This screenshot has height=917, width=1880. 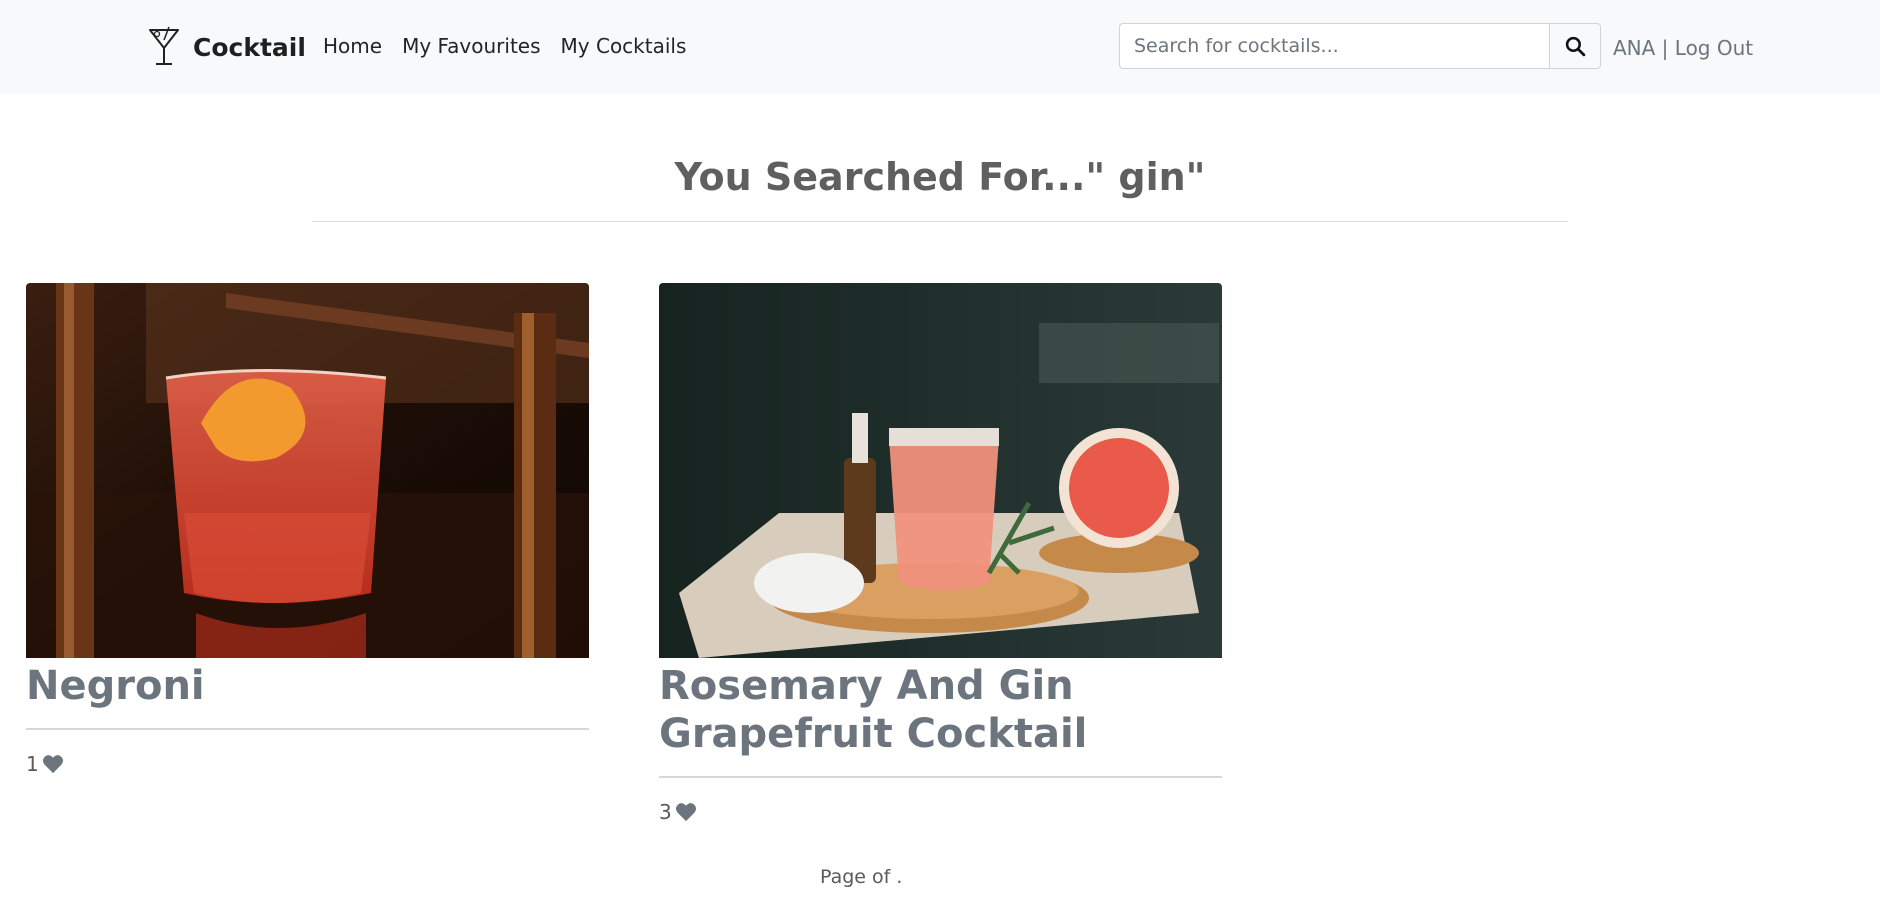 I want to click on brand-name: Cocktail, so click(x=249, y=47).